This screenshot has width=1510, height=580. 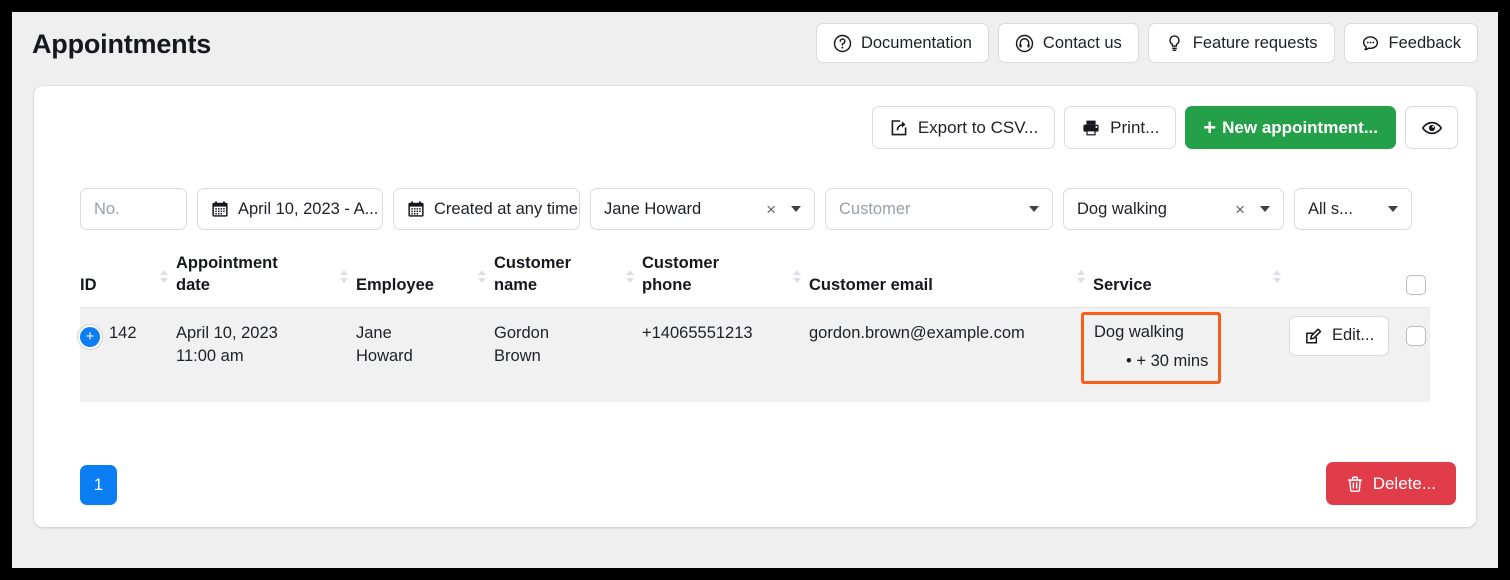 What do you see at coordinates (1410, 43) in the screenshot?
I see `feedback-button: Feedback` at bounding box center [1410, 43].